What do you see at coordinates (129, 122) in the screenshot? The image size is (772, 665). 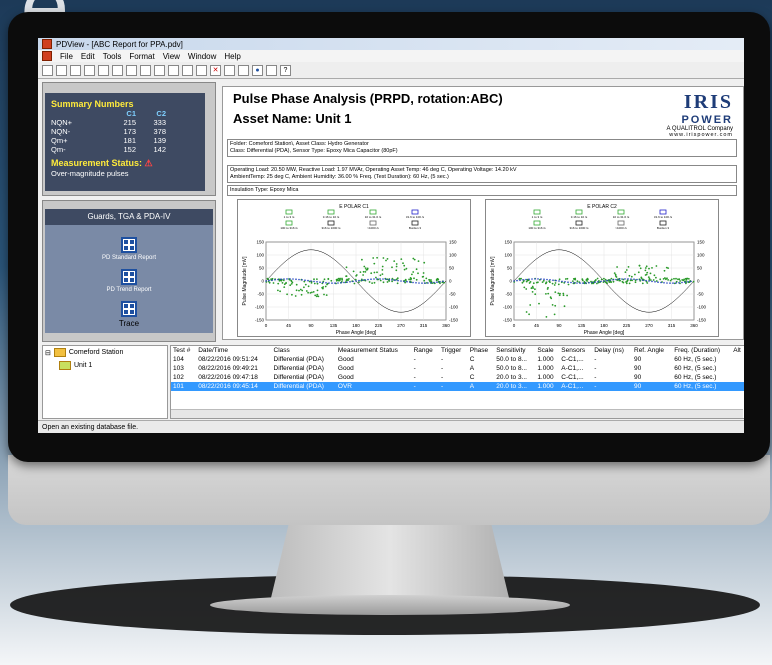 I see `summary-c1: 215` at bounding box center [129, 122].